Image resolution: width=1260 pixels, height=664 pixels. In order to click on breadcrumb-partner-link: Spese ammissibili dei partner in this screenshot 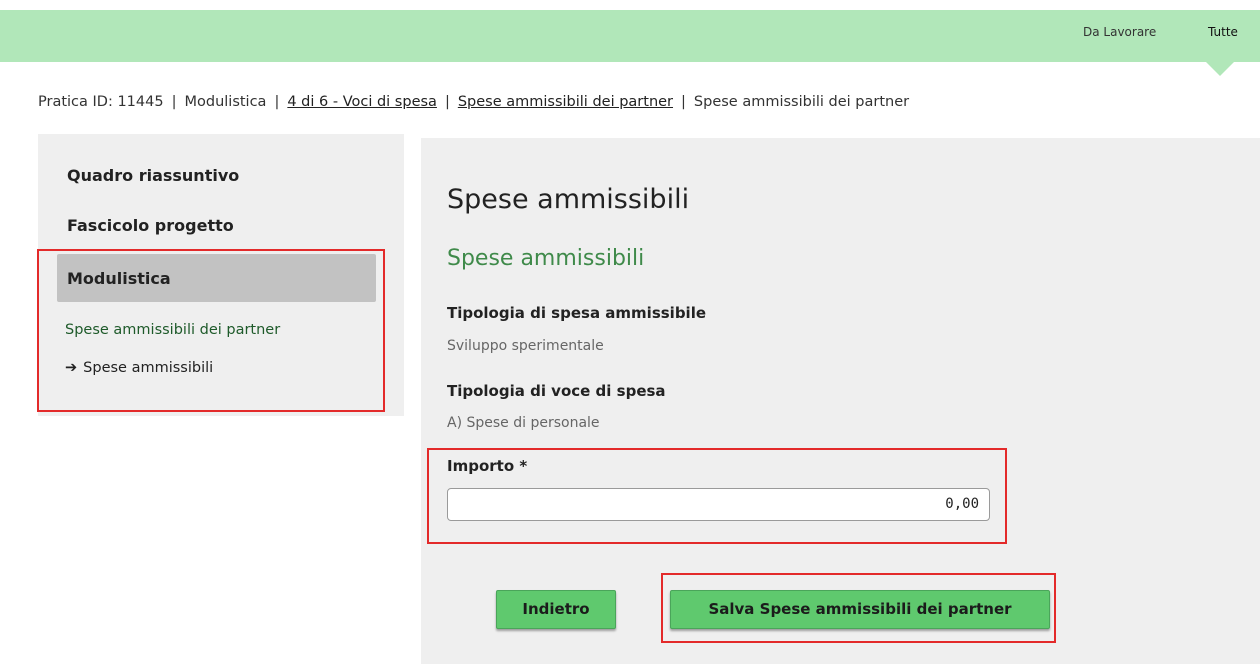, I will do `click(565, 102)`.